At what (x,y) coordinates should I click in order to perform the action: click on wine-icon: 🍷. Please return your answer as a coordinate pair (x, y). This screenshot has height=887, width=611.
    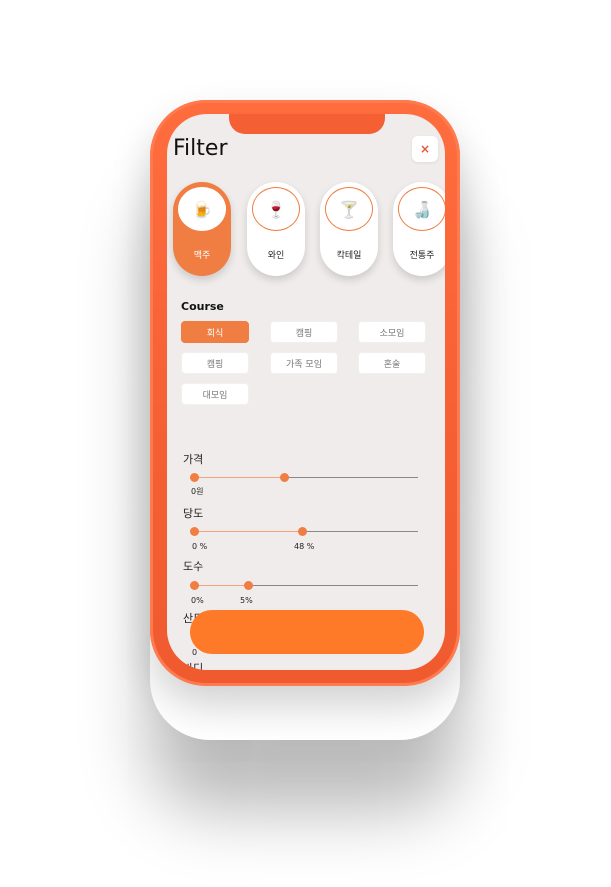
    Looking at the image, I should click on (276, 209).